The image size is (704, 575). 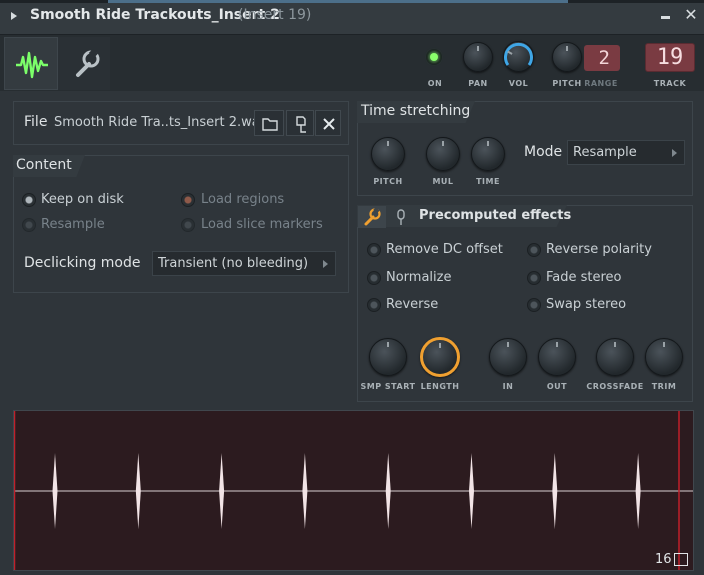 What do you see at coordinates (443, 154) in the screenshot?
I see `mul-knob` at bounding box center [443, 154].